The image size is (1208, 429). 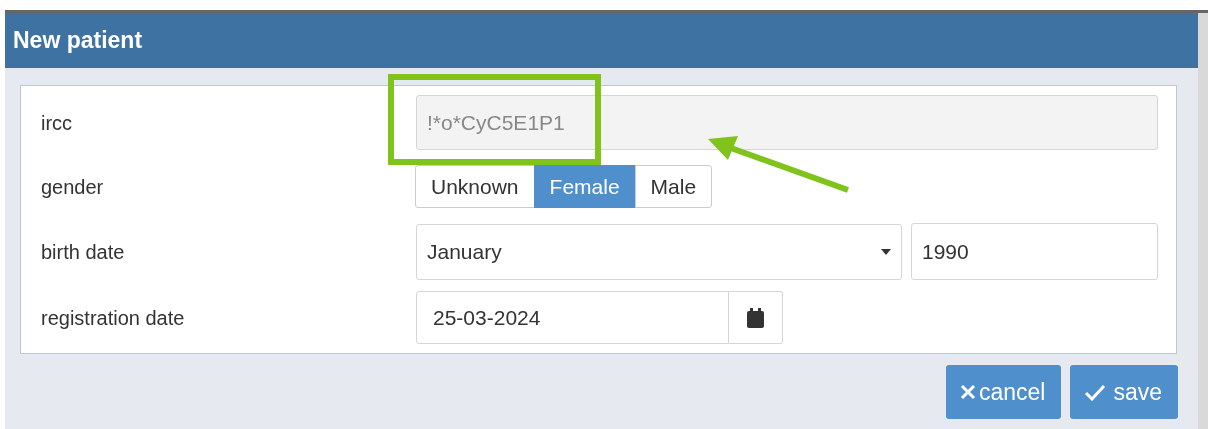 What do you see at coordinates (601, 40) in the screenshot?
I see `dialog-title: New patient` at bounding box center [601, 40].